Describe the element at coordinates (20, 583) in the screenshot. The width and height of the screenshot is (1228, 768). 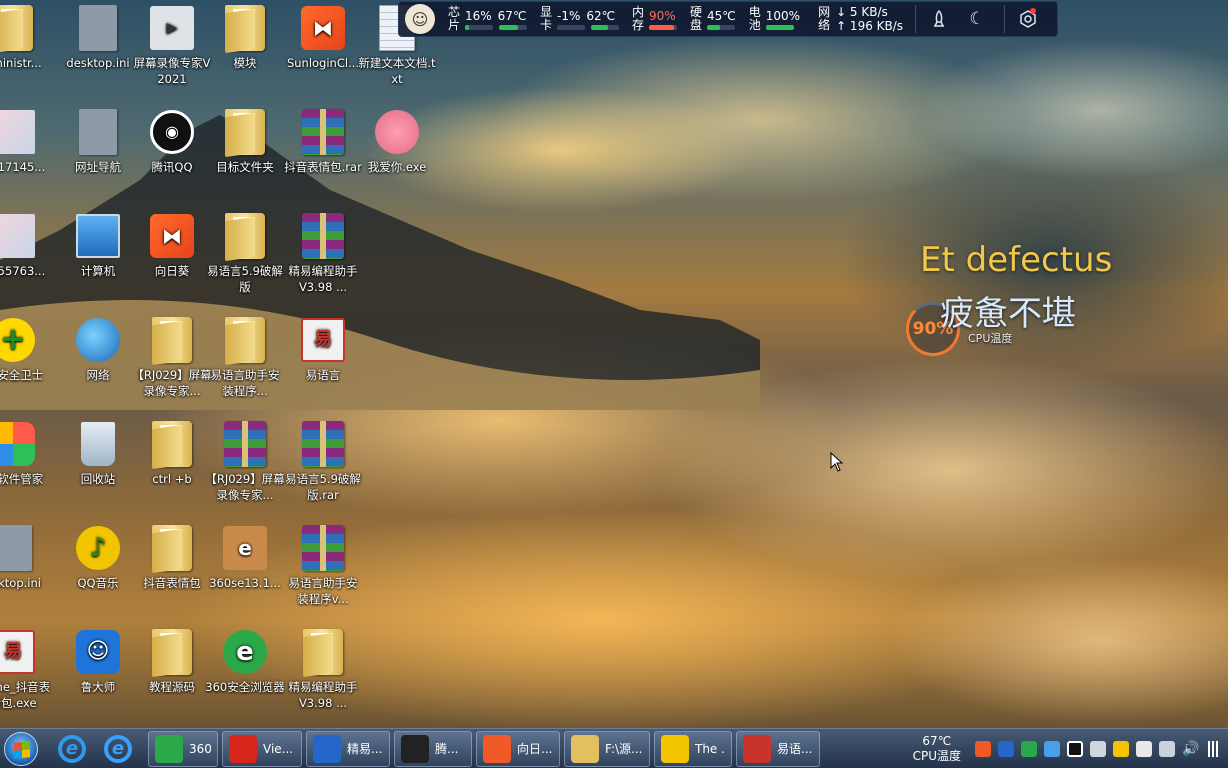
I see `desktop-icon-label: esktop.ini` at that location.